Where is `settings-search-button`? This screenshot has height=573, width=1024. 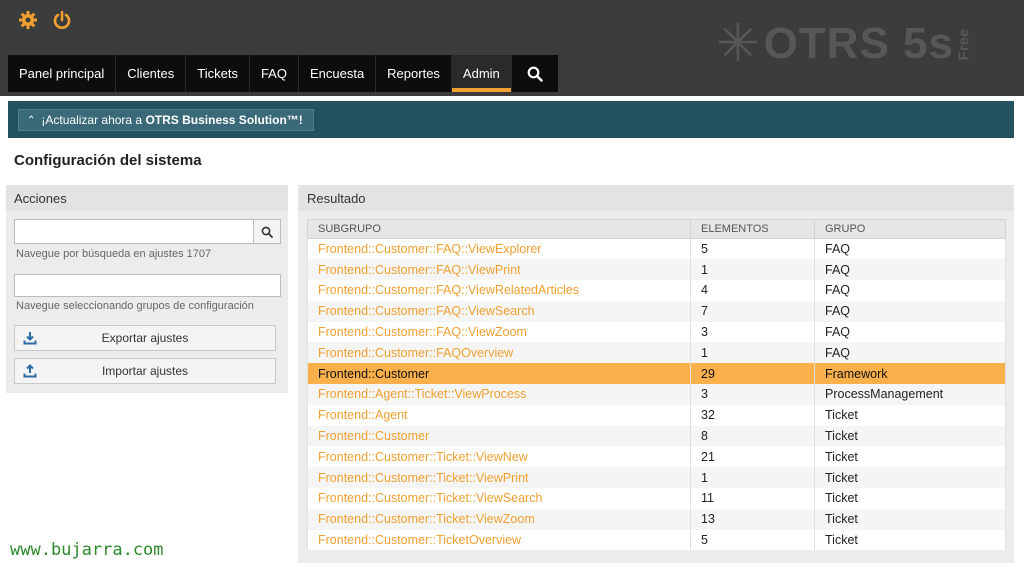 settings-search-button is located at coordinates (267, 231).